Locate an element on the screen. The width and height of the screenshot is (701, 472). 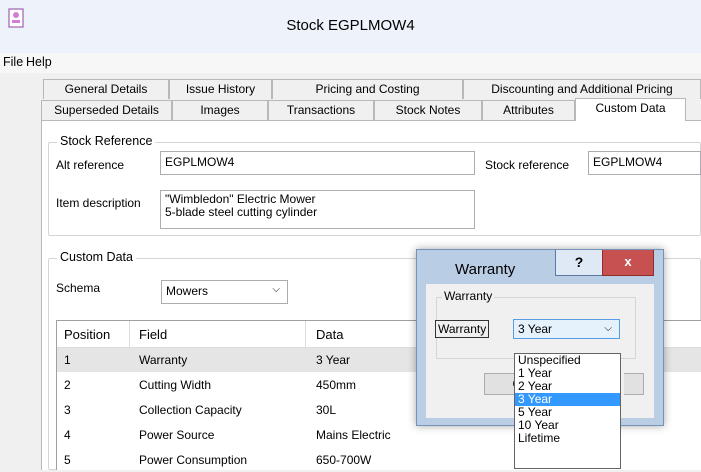
cell-field: Cutting Width is located at coordinates (175, 385).